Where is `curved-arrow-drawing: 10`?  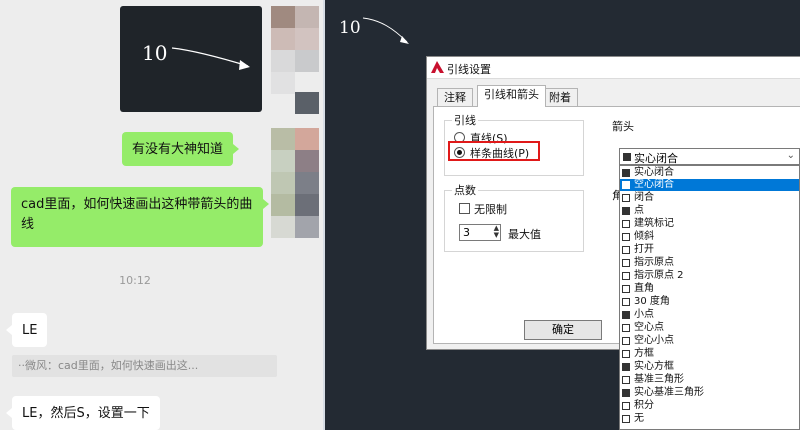 curved-arrow-drawing: 10 is located at coordinates (196, 55).